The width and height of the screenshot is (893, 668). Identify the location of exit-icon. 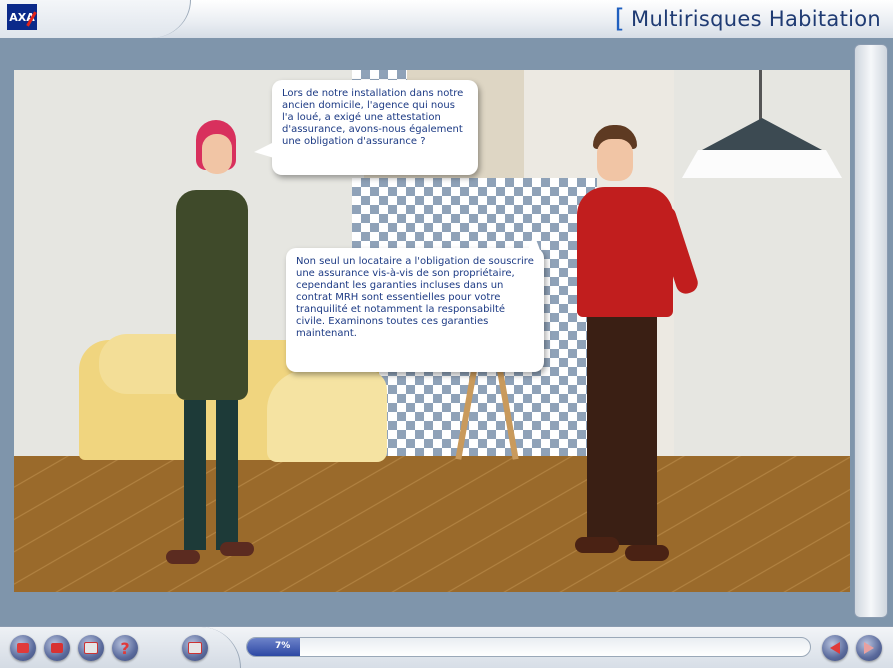
(195, 648).